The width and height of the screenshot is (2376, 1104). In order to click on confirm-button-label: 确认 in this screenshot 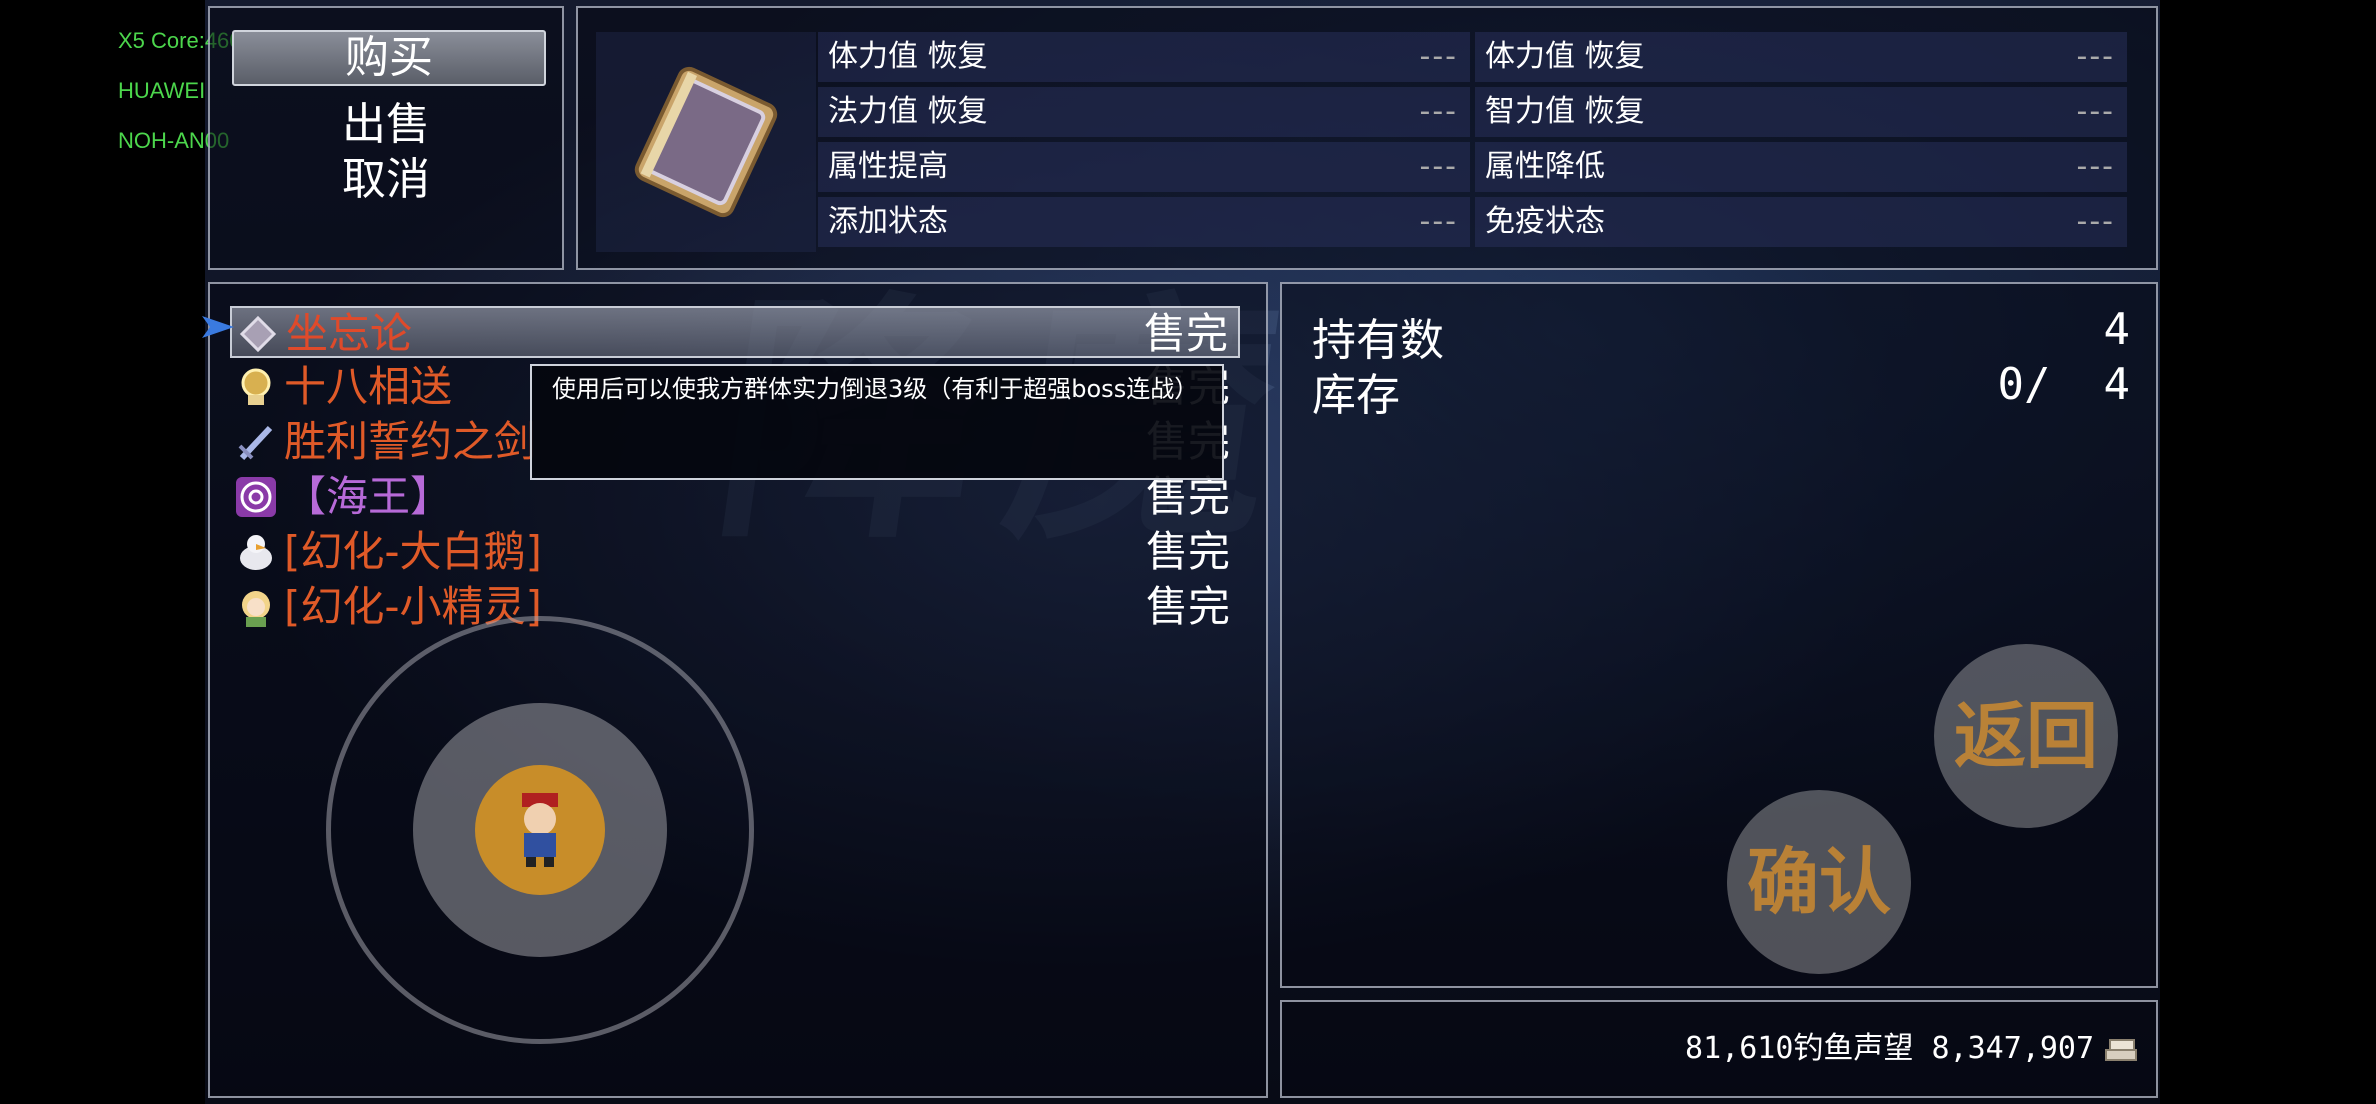, I will do `click(1818, 882)`.